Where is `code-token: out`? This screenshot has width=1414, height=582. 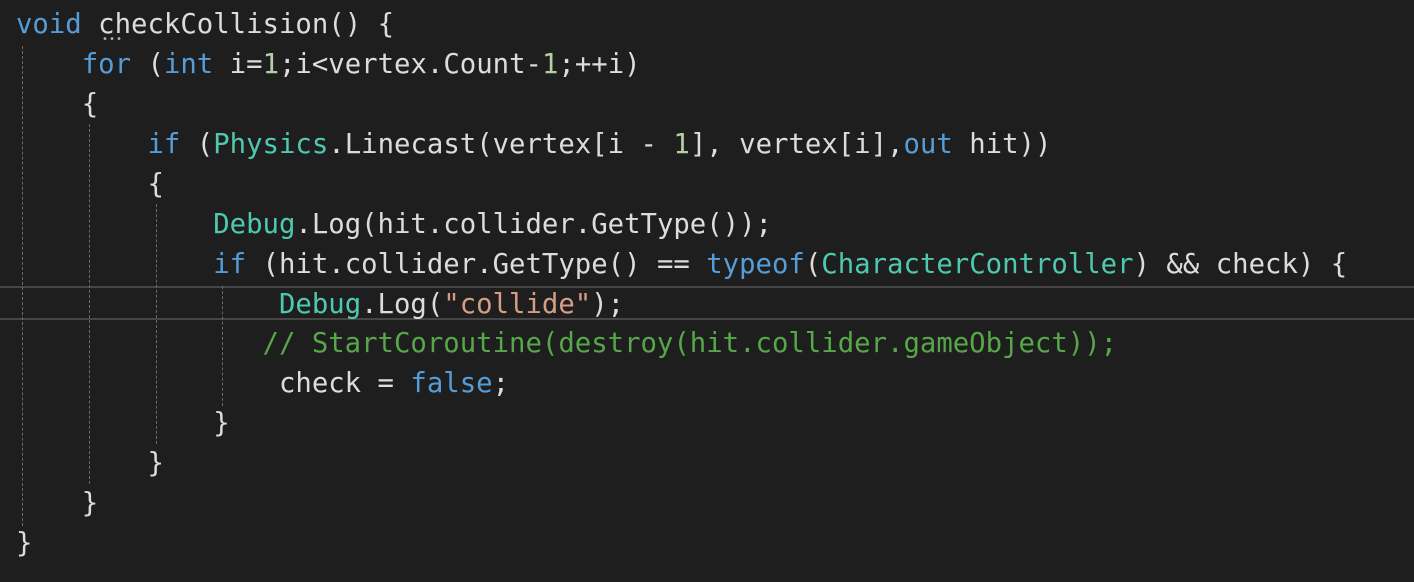
code-token: out is located at coordinates (928, 144).